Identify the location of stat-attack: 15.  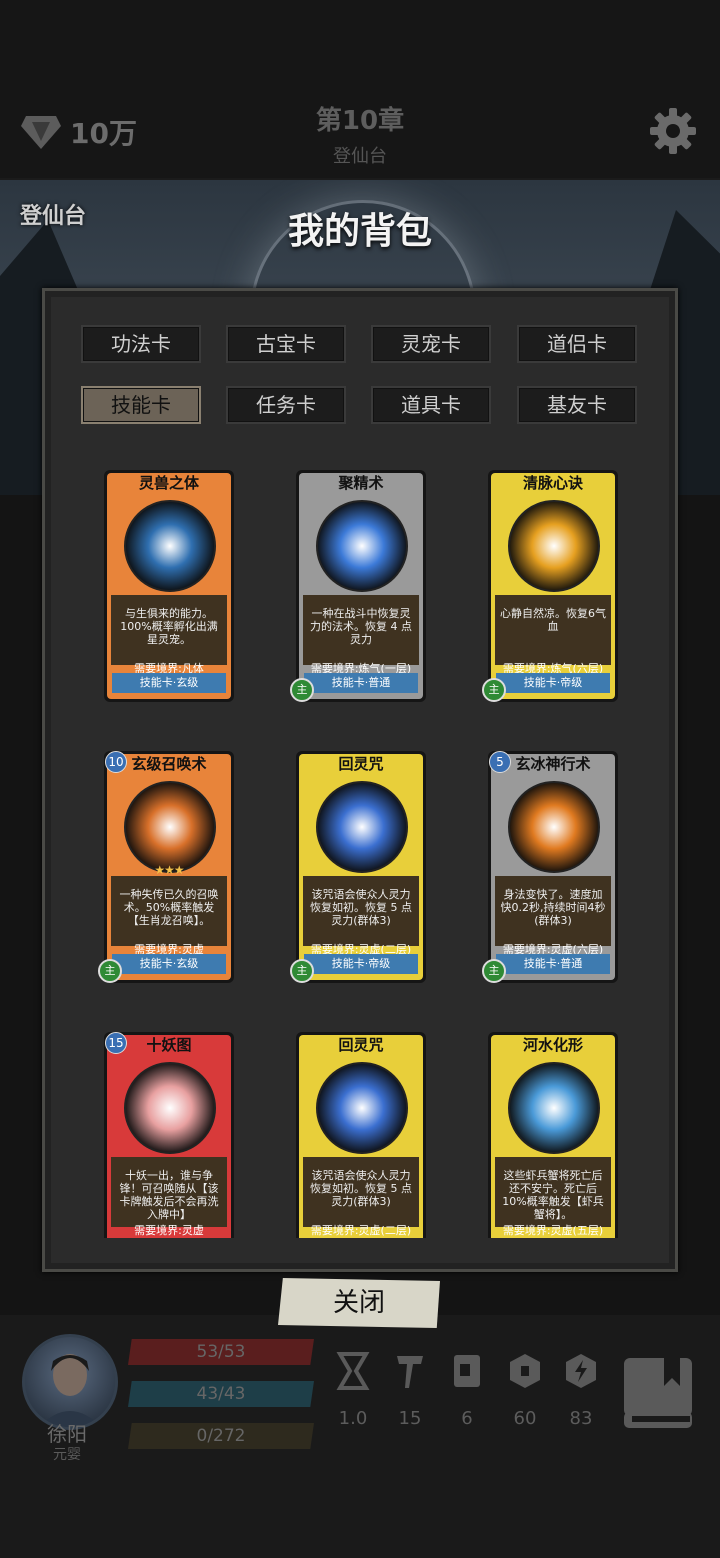
(410, 1390).